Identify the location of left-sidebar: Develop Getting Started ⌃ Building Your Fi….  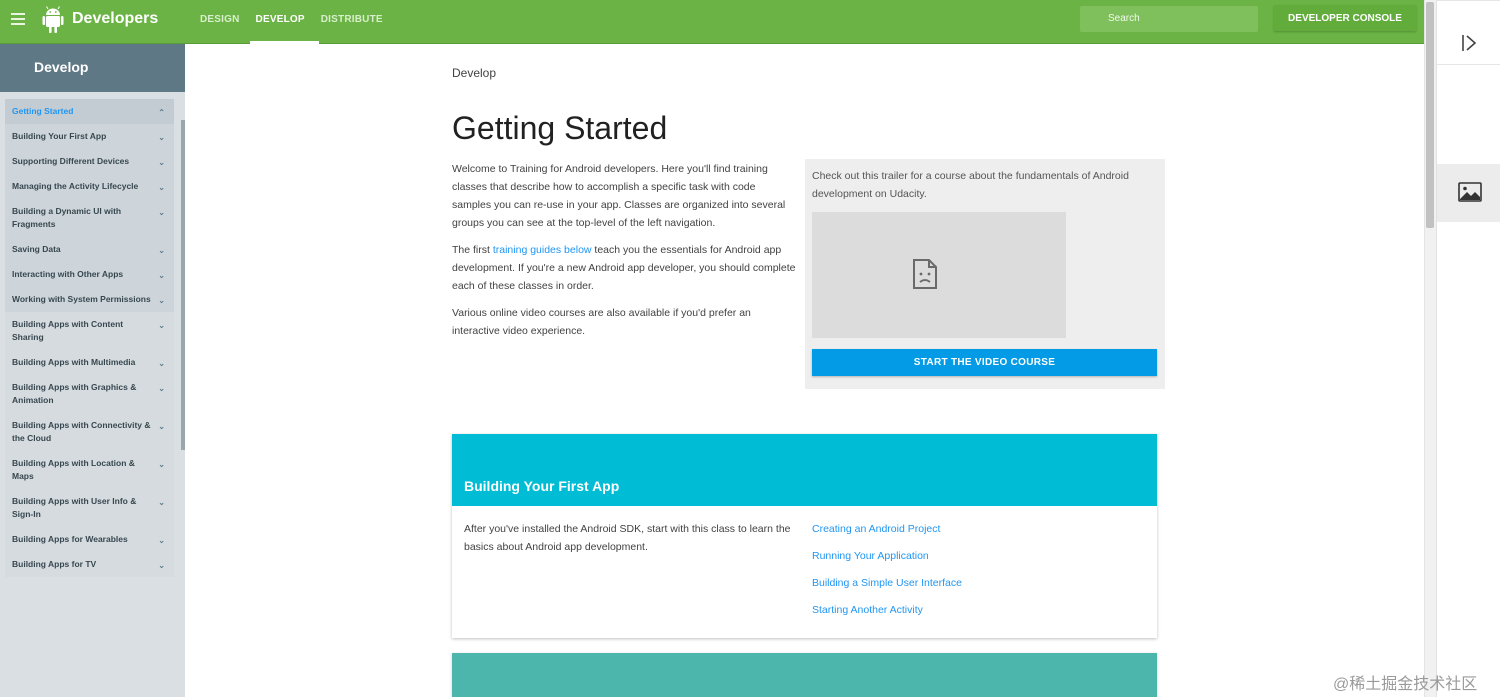
(92, 370).